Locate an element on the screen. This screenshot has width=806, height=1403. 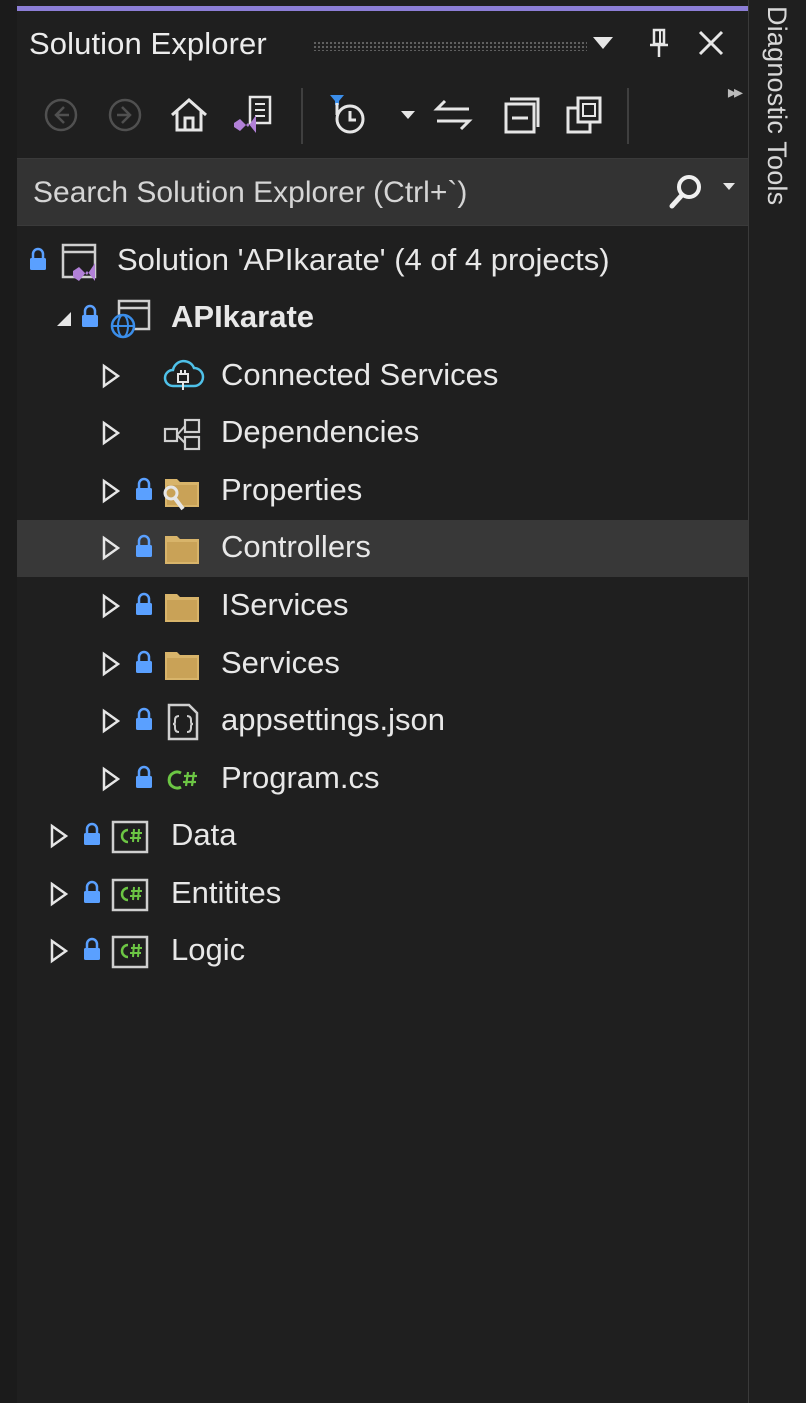
tree-item-label: Logic is located at coordinates (208, 949).